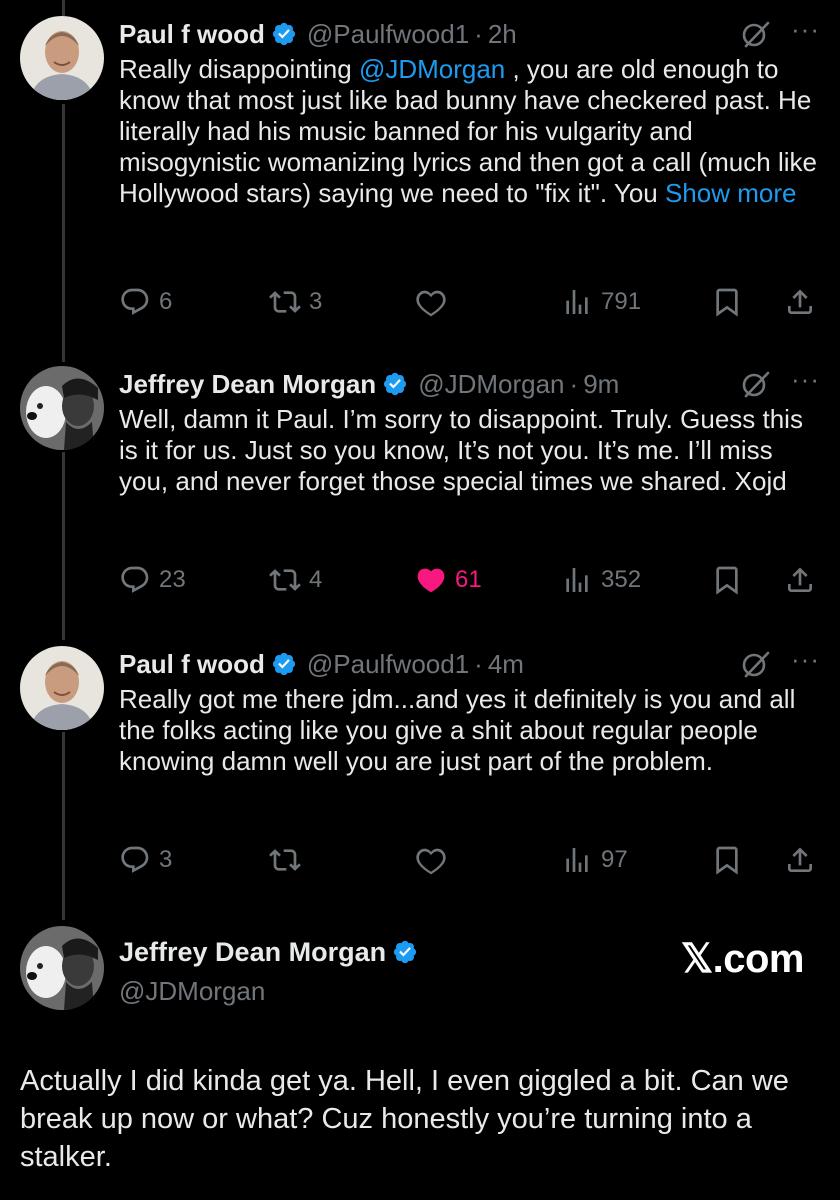 The width and height of the screenshot is (840, 1200). I want to click on like-icon-filled, so click(431, 580).